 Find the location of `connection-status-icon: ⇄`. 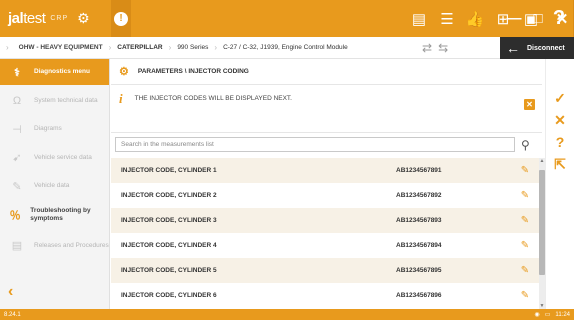

connection-status-icon: ⇄ is located at coordinates (427, 48).